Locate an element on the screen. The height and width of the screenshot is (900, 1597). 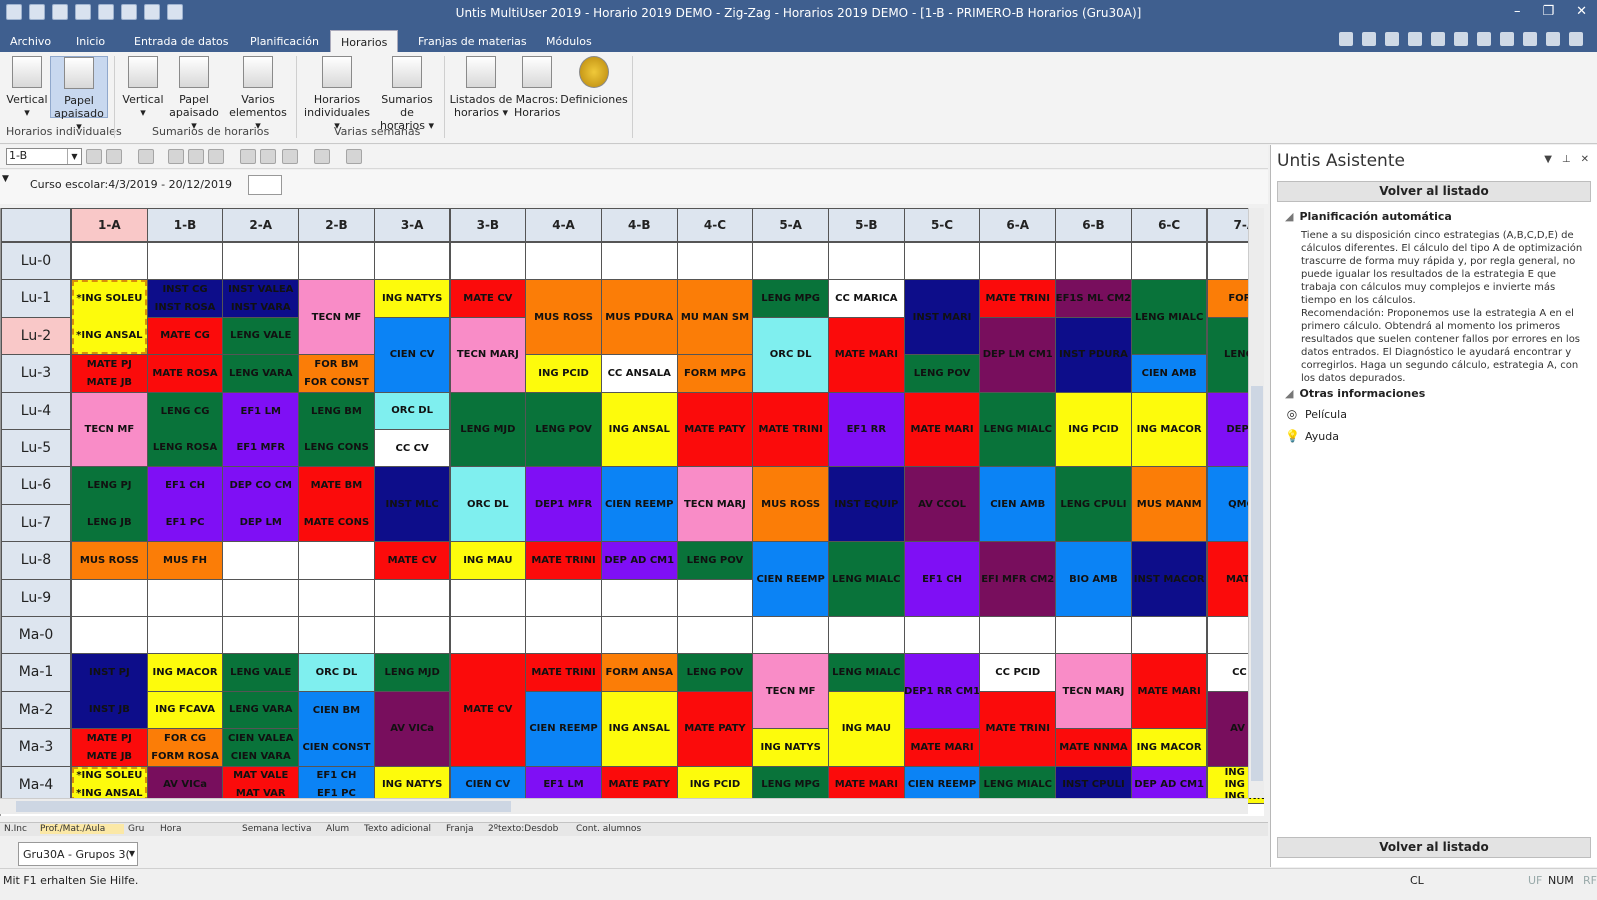
people-tree-icon is located at coordinates (290, 156).